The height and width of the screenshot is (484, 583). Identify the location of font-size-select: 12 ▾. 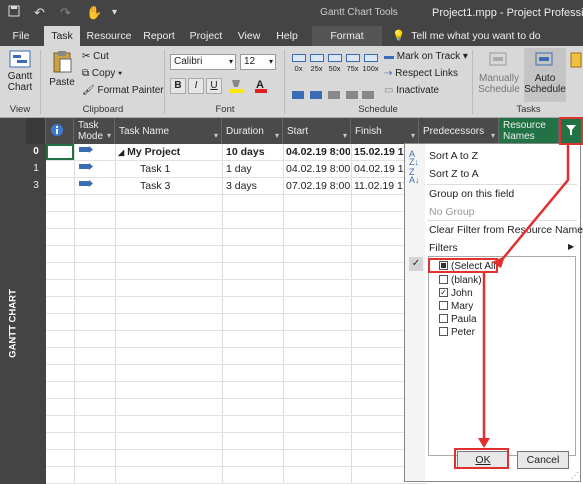
(258, 62).